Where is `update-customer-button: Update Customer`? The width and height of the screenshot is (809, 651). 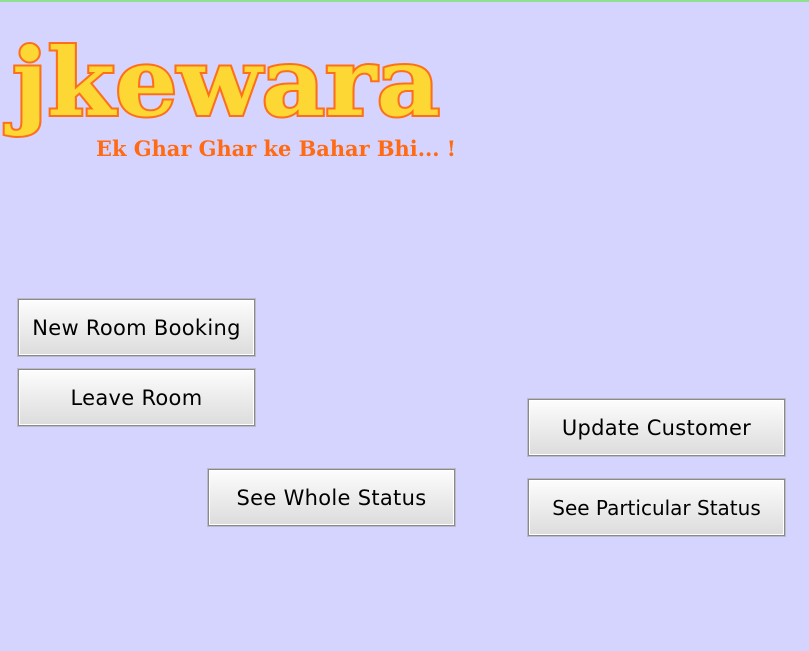
update-customer-button: Update Customer is located at coordinates (656, 427).